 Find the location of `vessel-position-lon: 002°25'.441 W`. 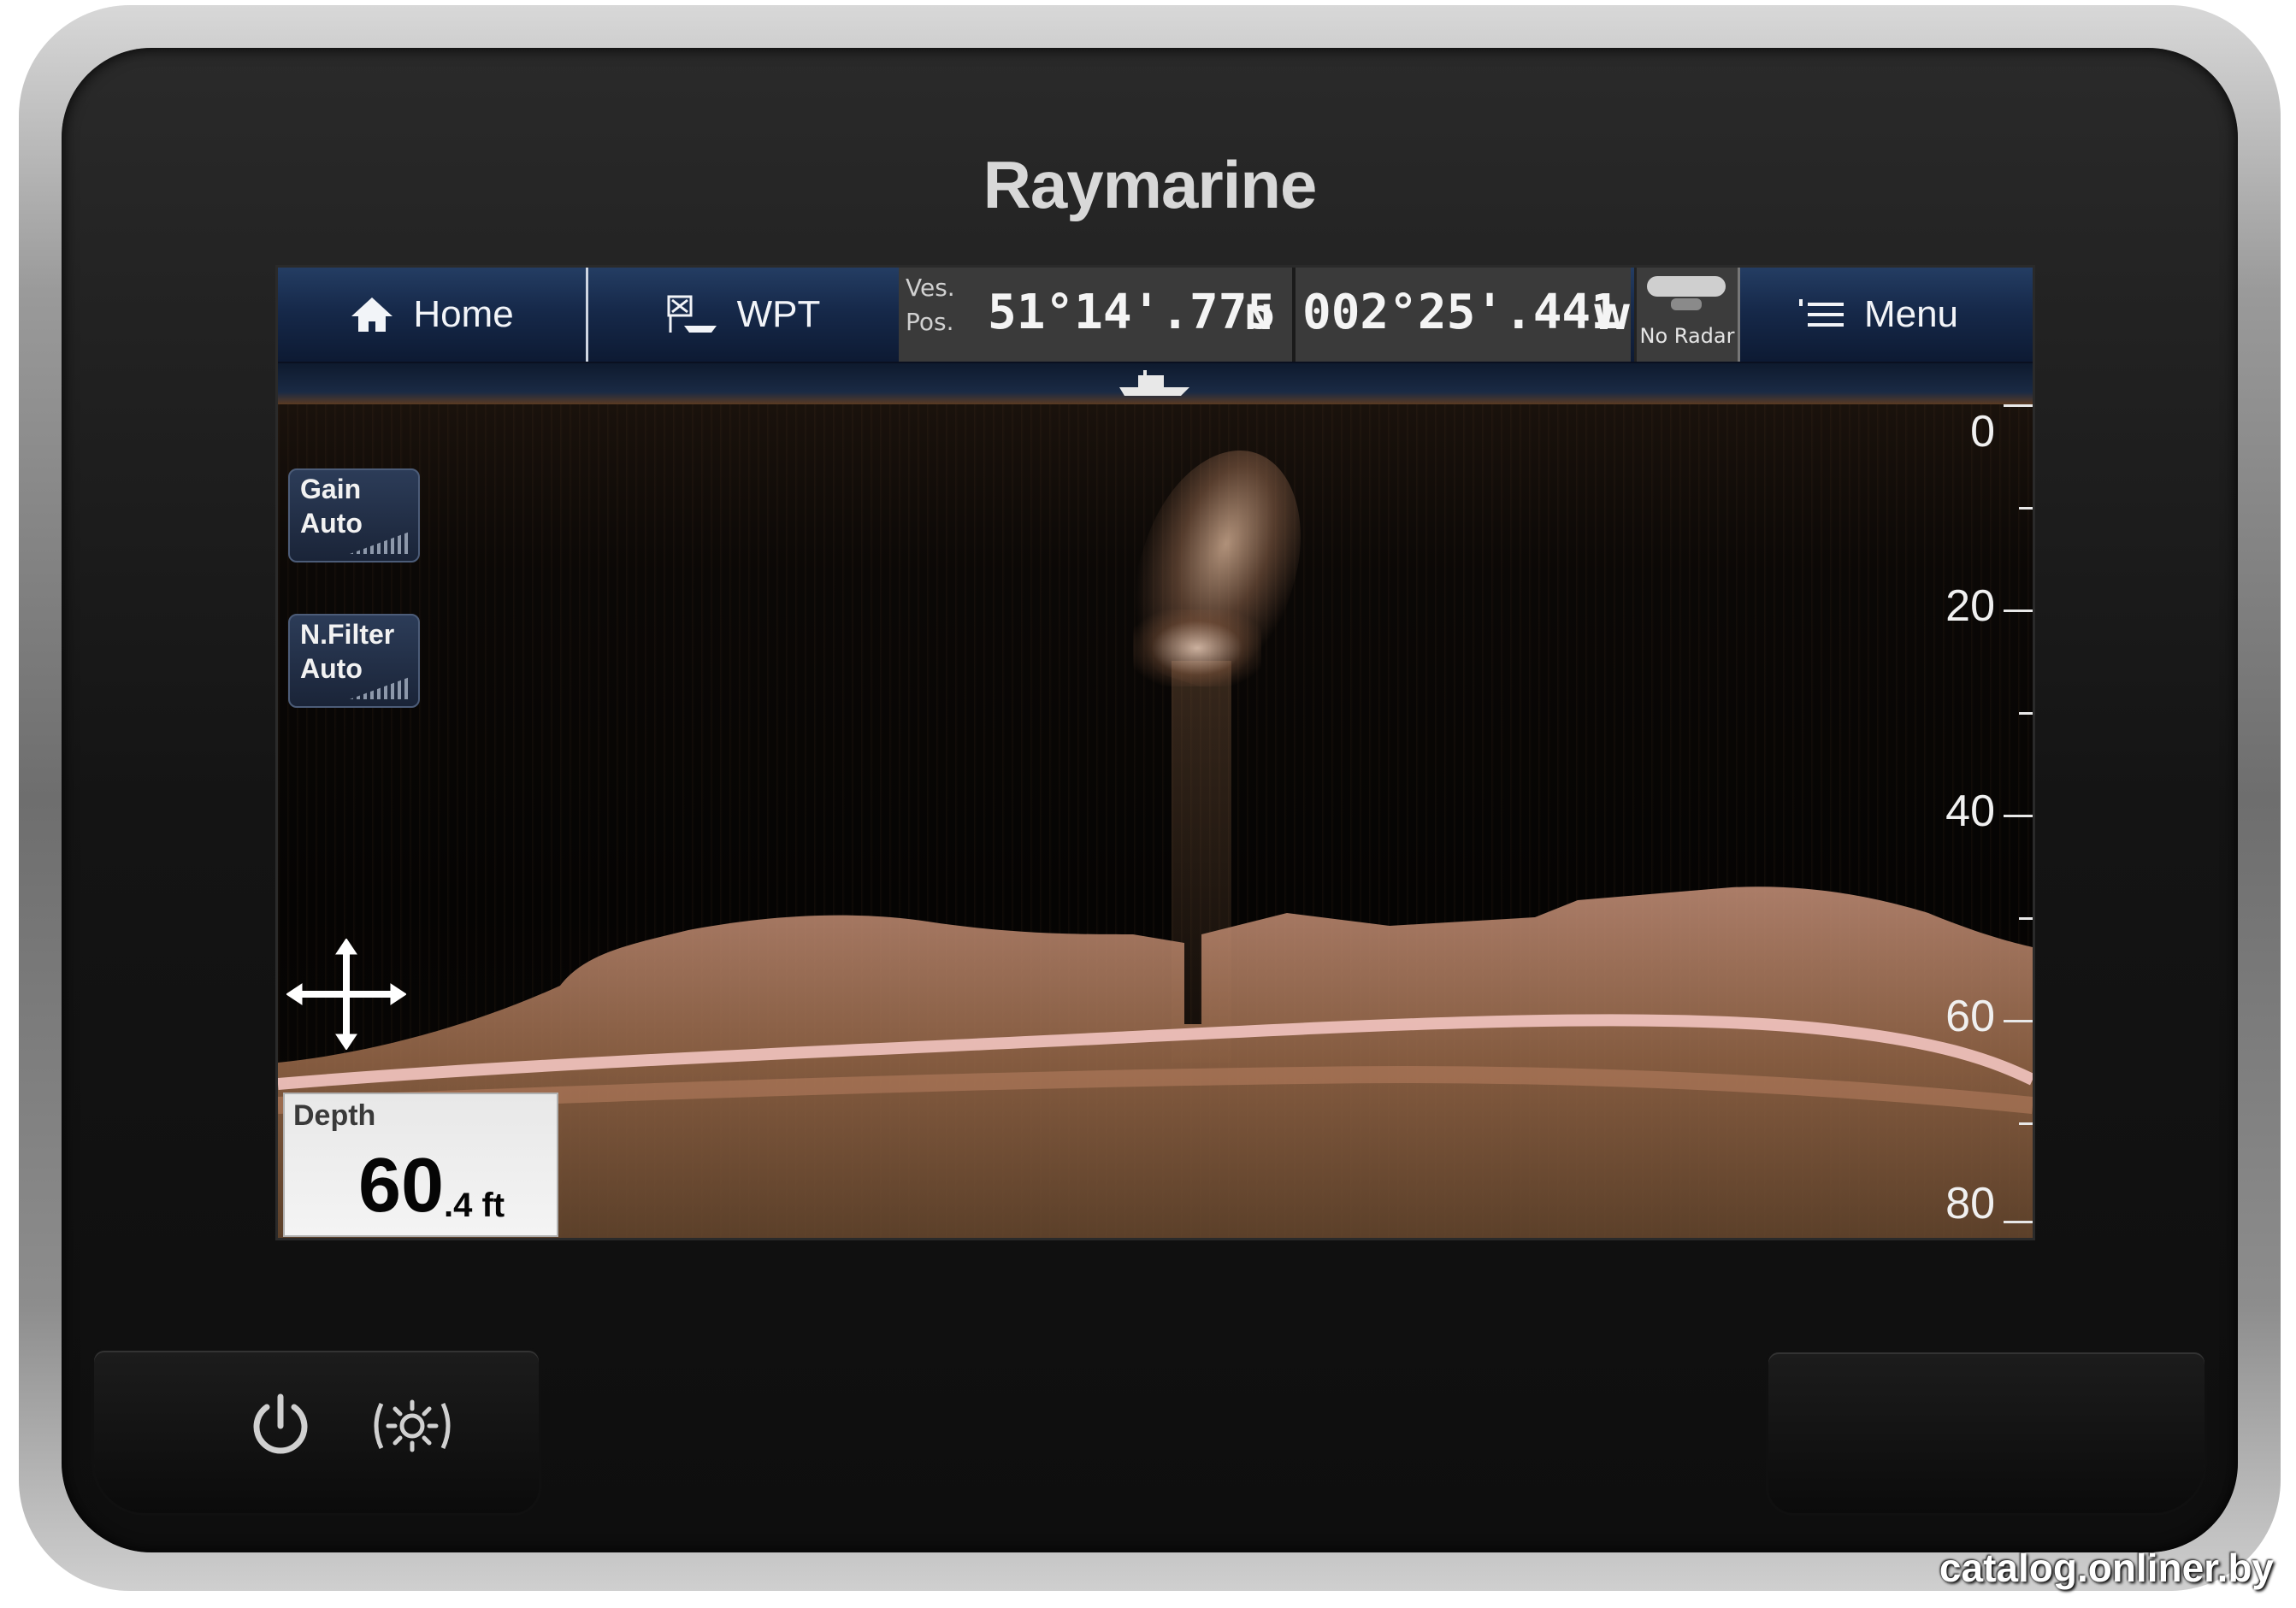

vessel-position-lon: 002°25'.441 W is located at coordinates (1463, 315).